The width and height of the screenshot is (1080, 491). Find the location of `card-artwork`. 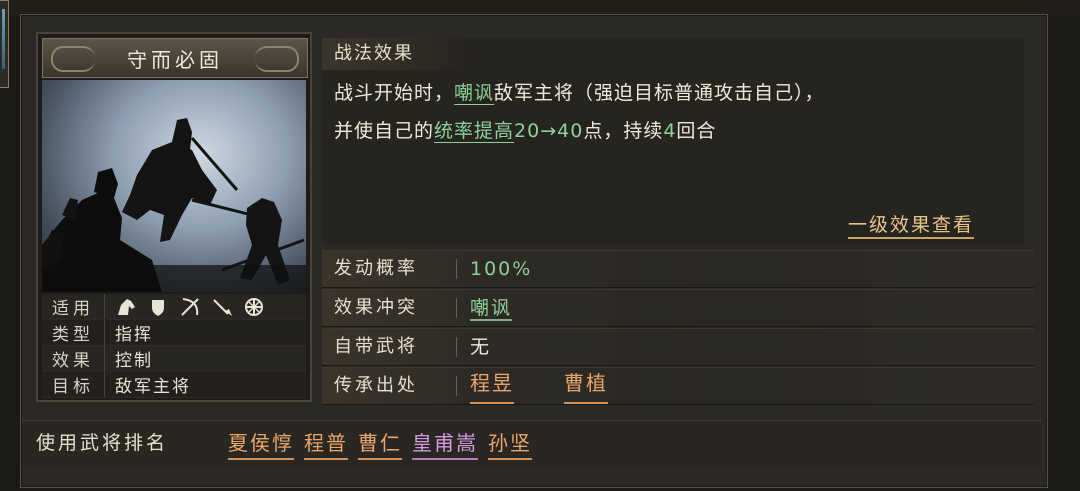

card-artwork is located at coordinates (174, 186).